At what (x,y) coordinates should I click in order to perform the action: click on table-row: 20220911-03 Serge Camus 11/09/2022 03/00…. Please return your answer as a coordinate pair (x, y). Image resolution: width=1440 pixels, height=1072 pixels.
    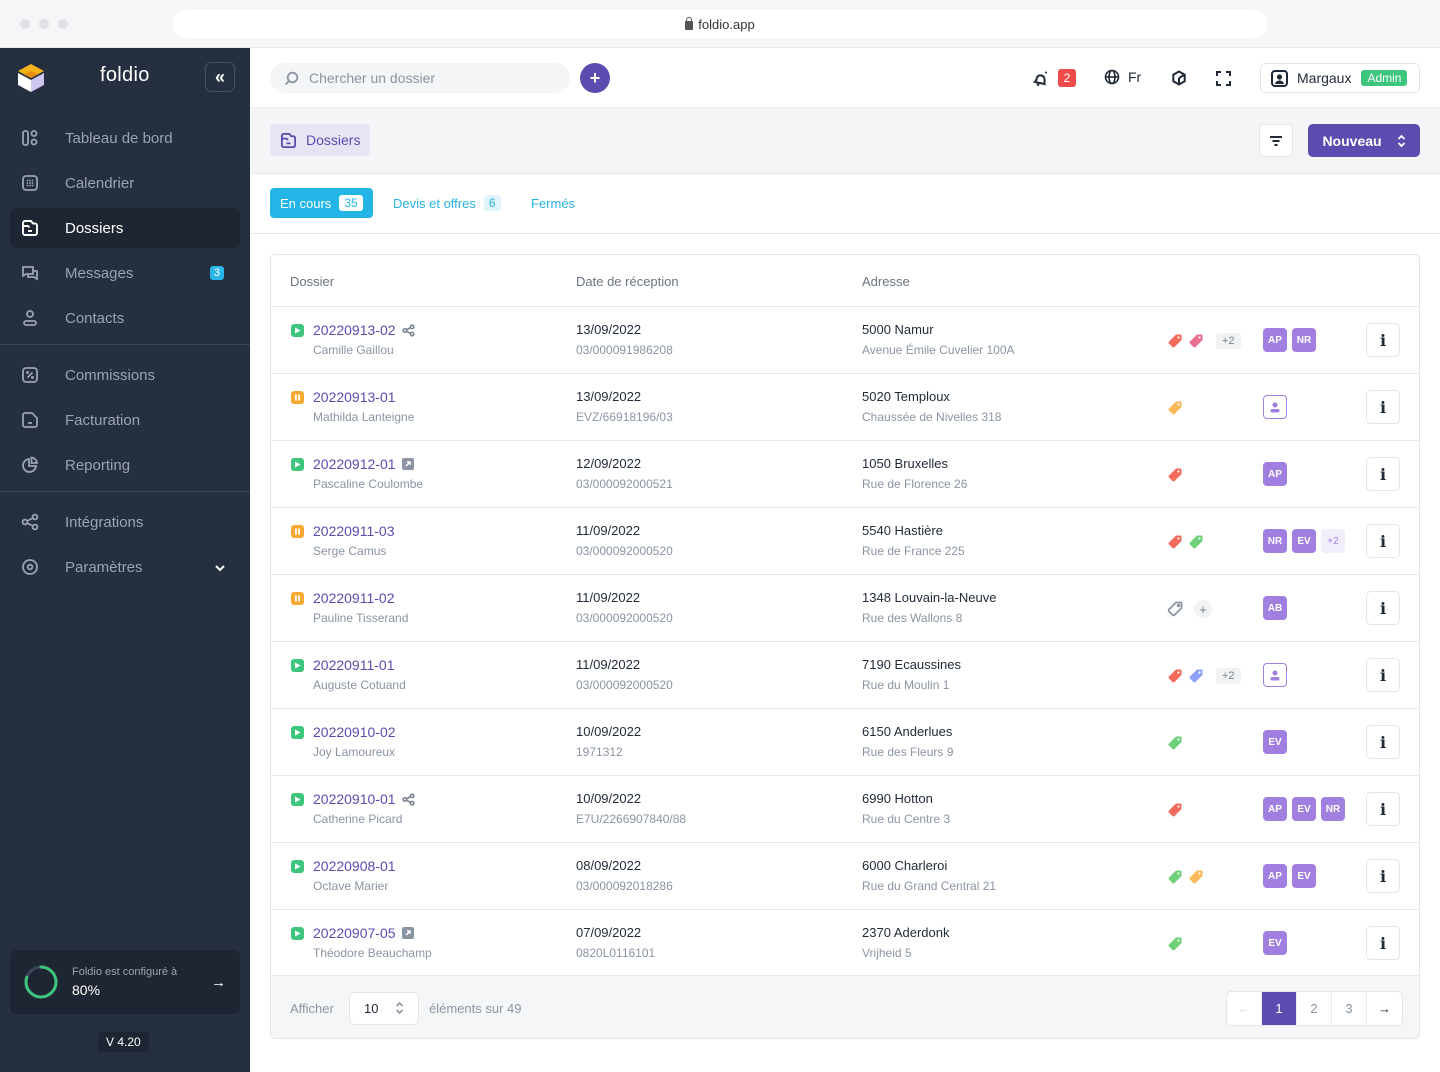
    Looking at the image, I should click on (845, 541).